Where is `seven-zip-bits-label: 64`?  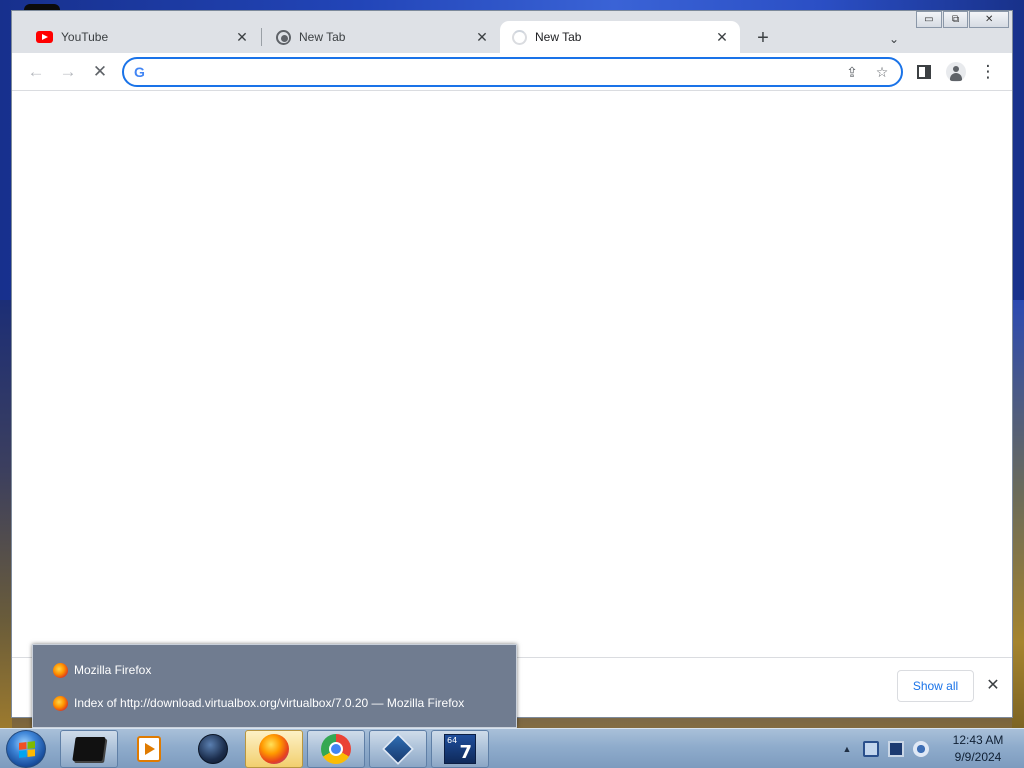 seven-zip-bits-label: 64 is located at coordinates (452, 740).